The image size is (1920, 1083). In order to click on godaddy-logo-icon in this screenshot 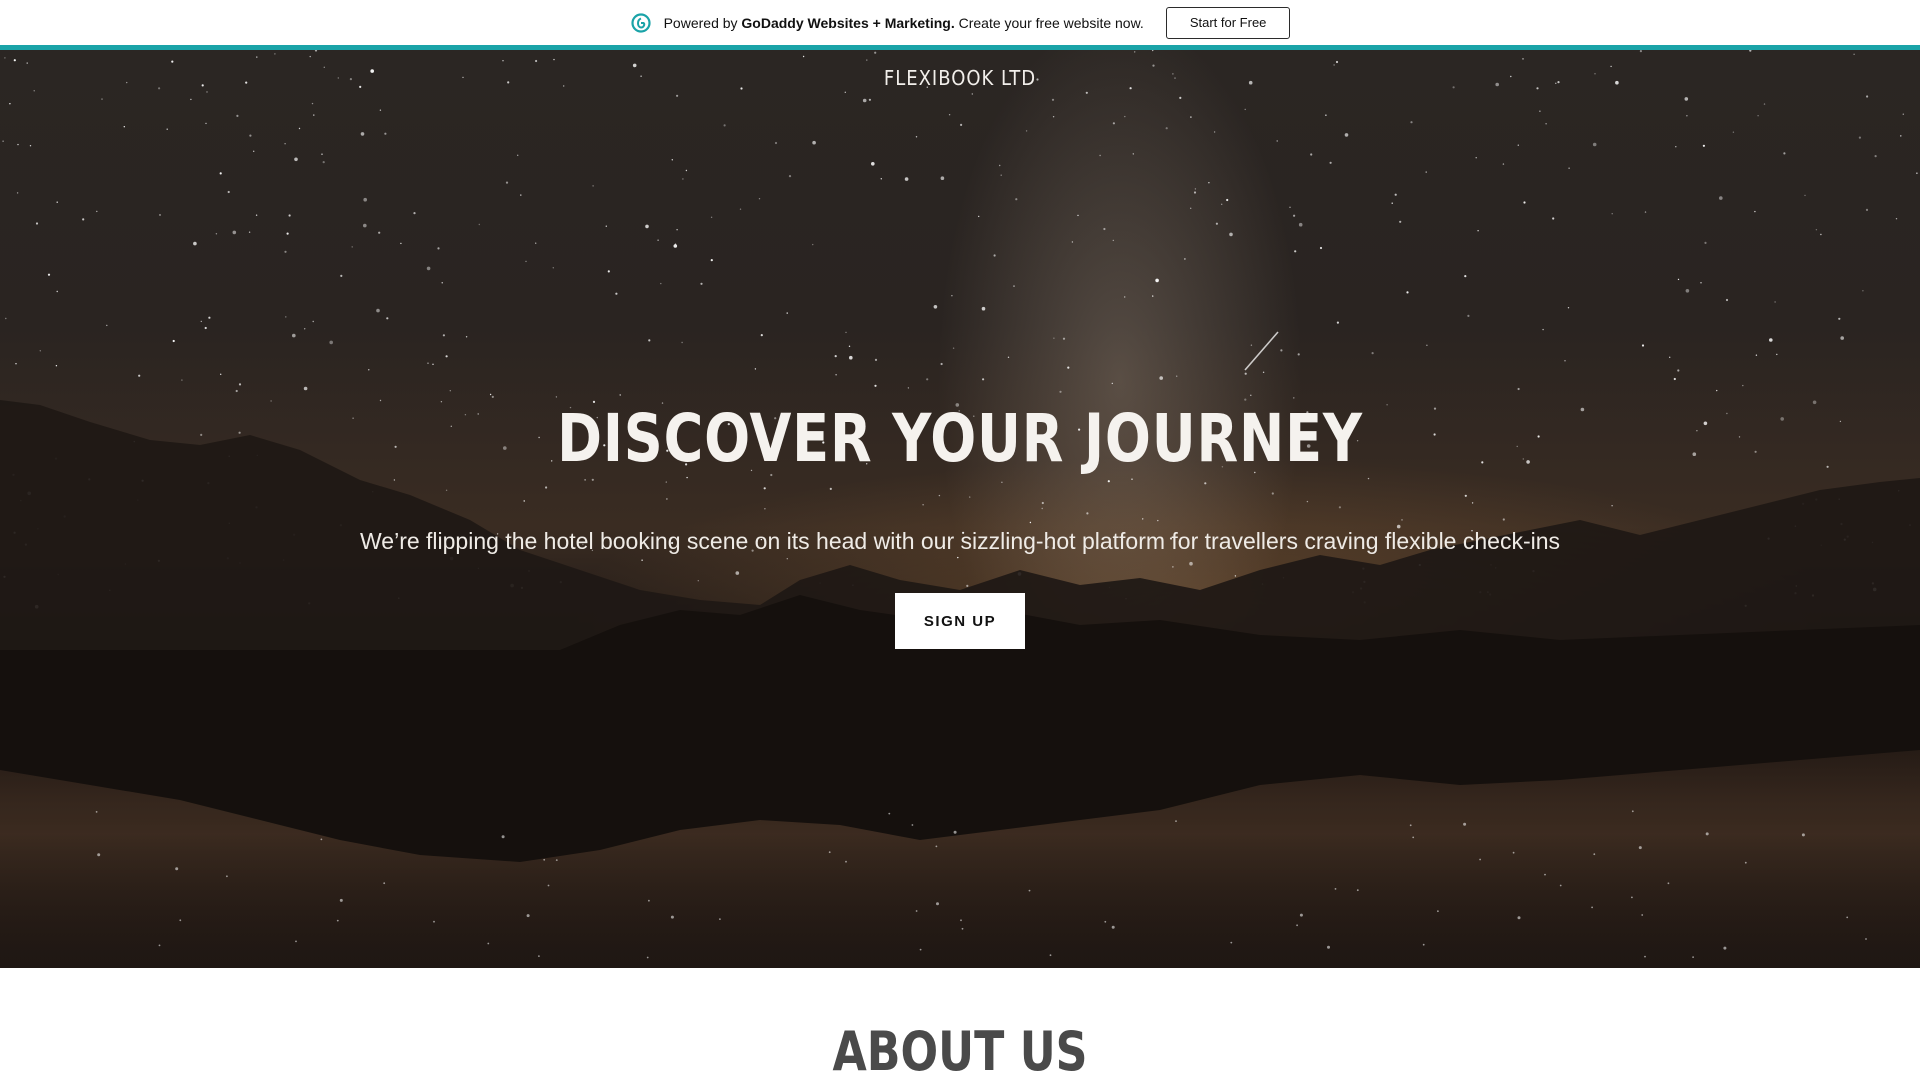, I will do `click(641, 23)`.